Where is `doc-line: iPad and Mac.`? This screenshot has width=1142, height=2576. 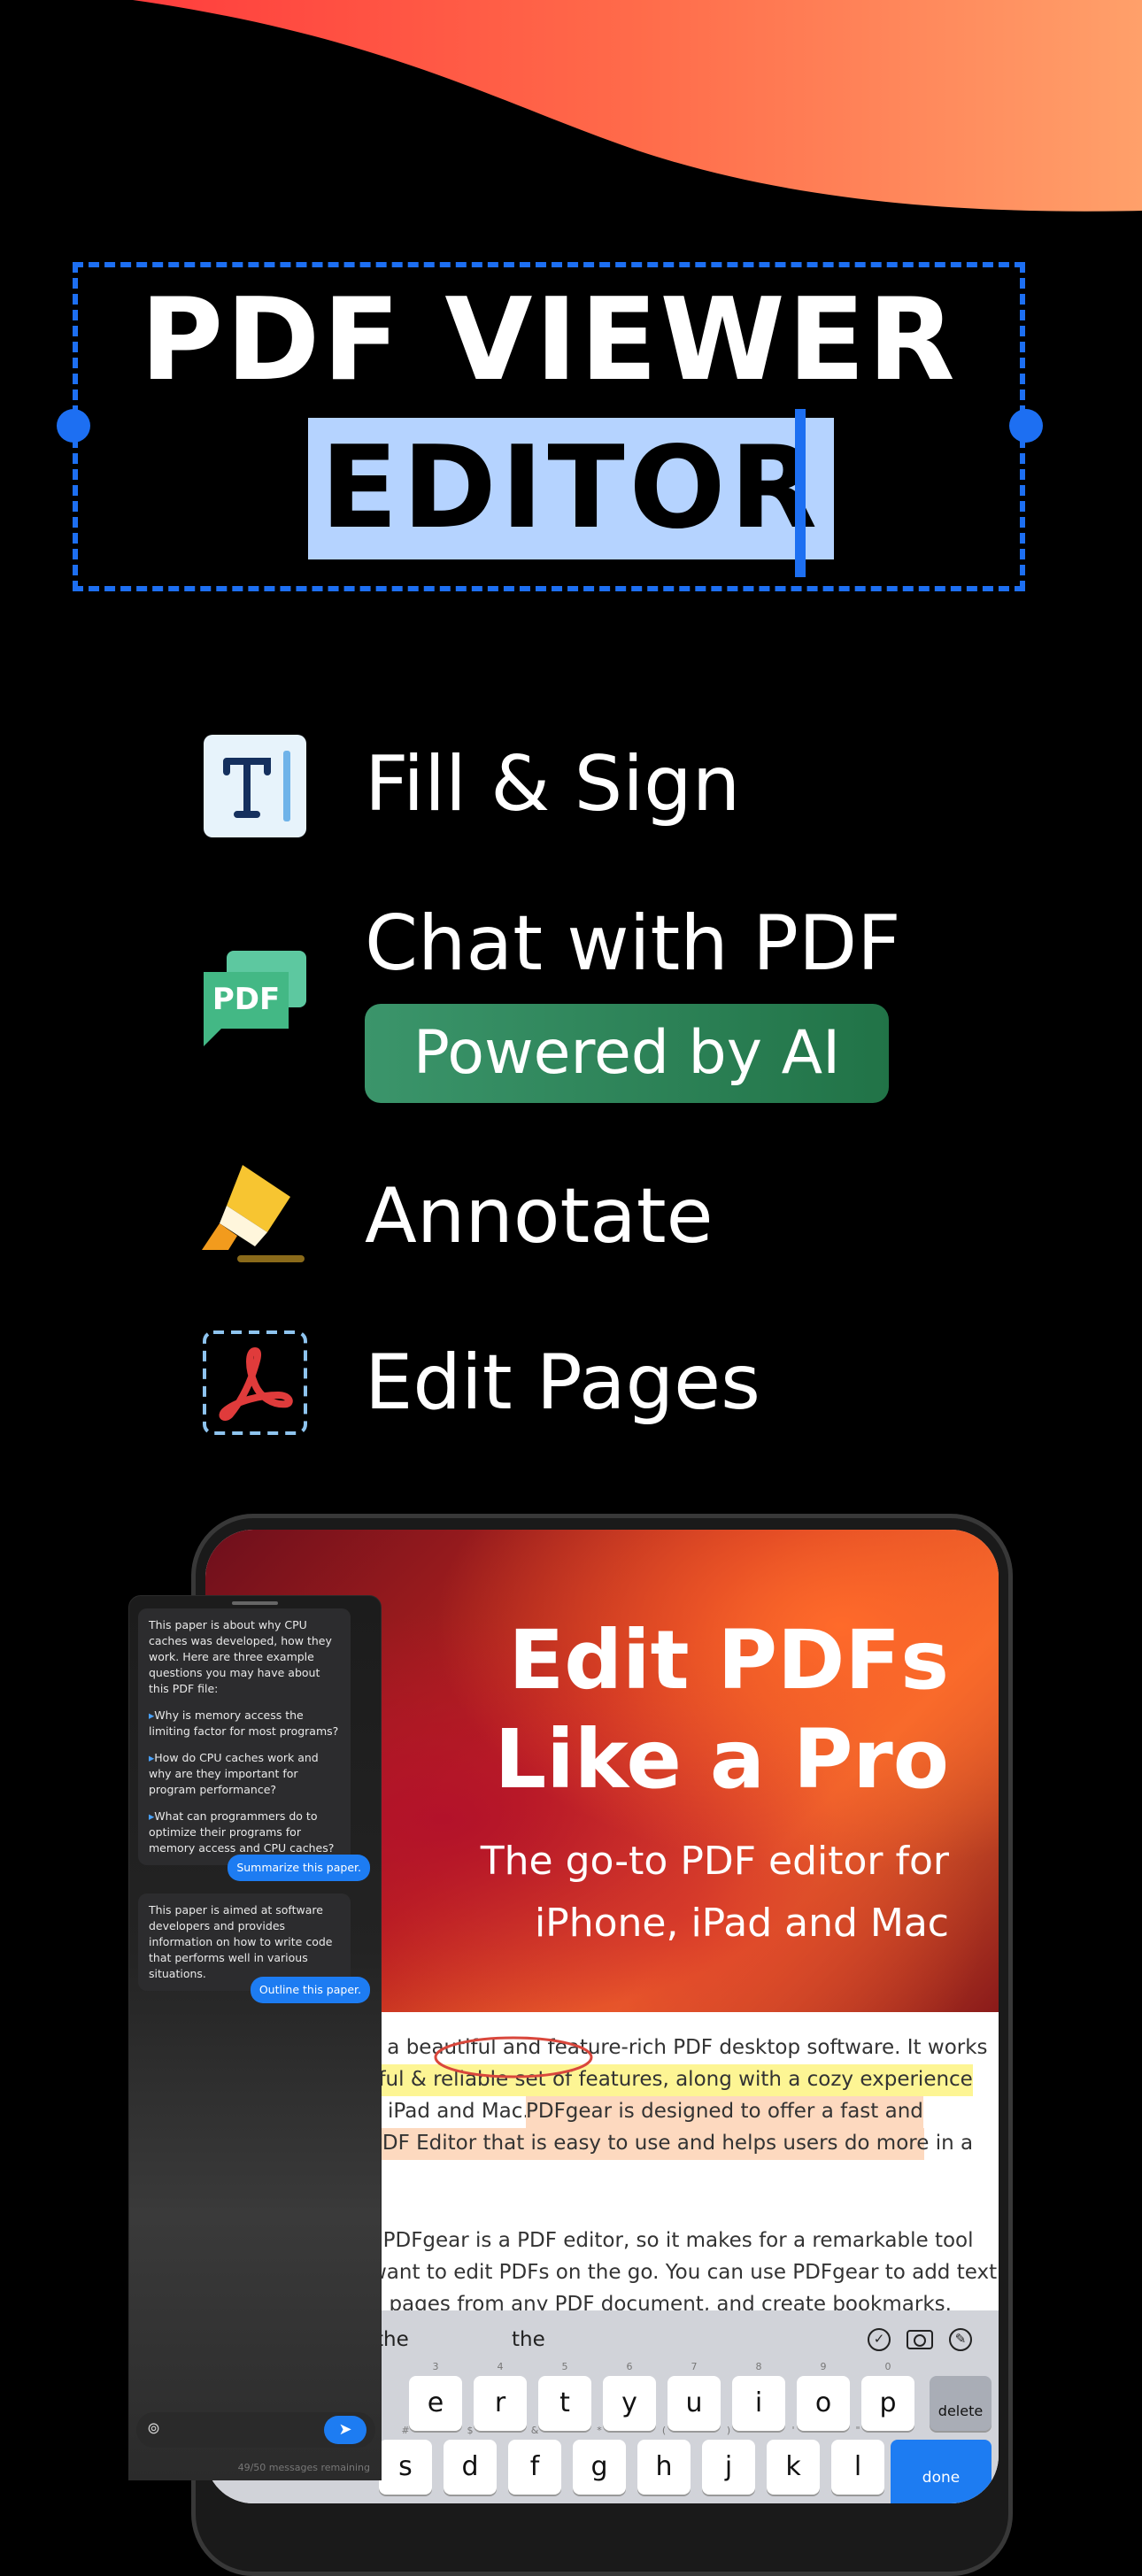
doc-line: iPad and Mac. is located at coordinates (458, 2111).